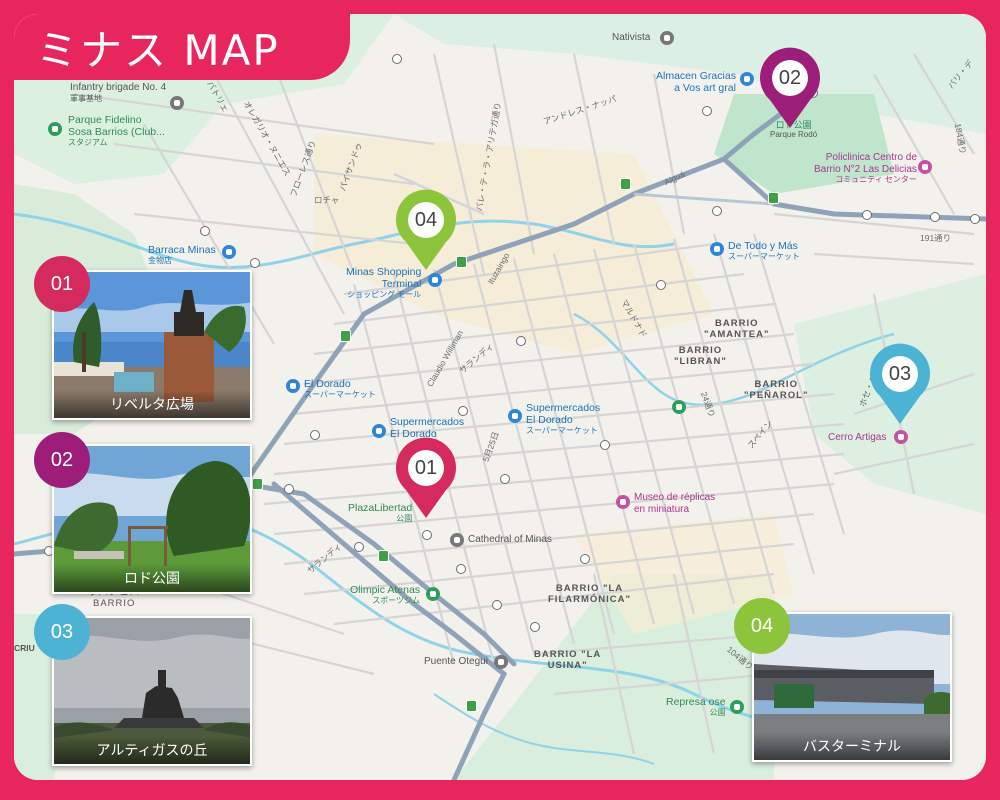 Image resolution: width=1000 pixels, height=800 pixels. I want to click on map-pin-02: 02, so click(790, 89).